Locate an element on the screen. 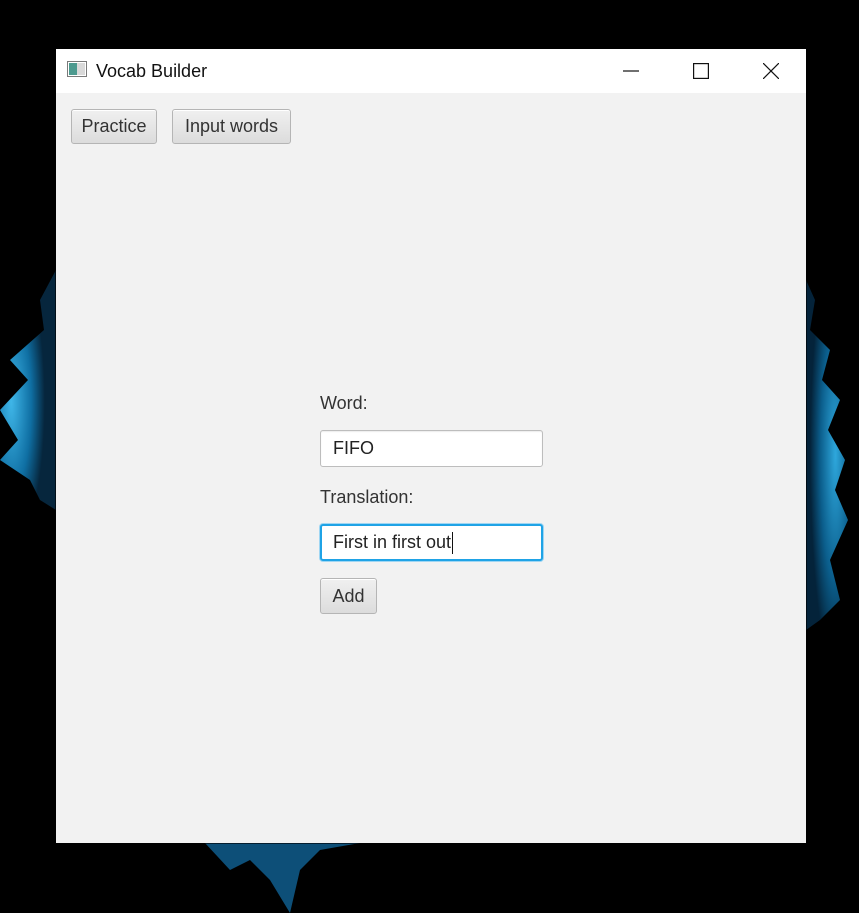 The width and height of the screenshot is (859, 913). word-field: FIFO is located at coordinates (431, 448).